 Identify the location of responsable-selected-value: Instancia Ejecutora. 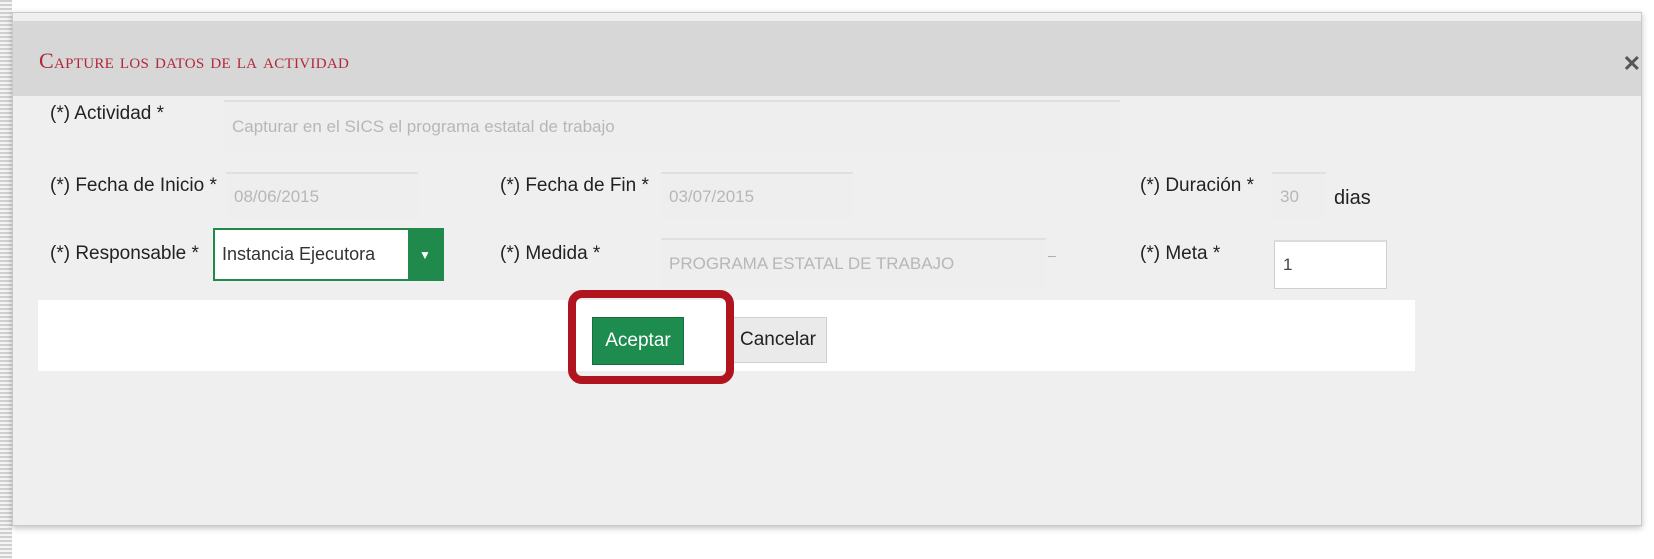
(299, 254).